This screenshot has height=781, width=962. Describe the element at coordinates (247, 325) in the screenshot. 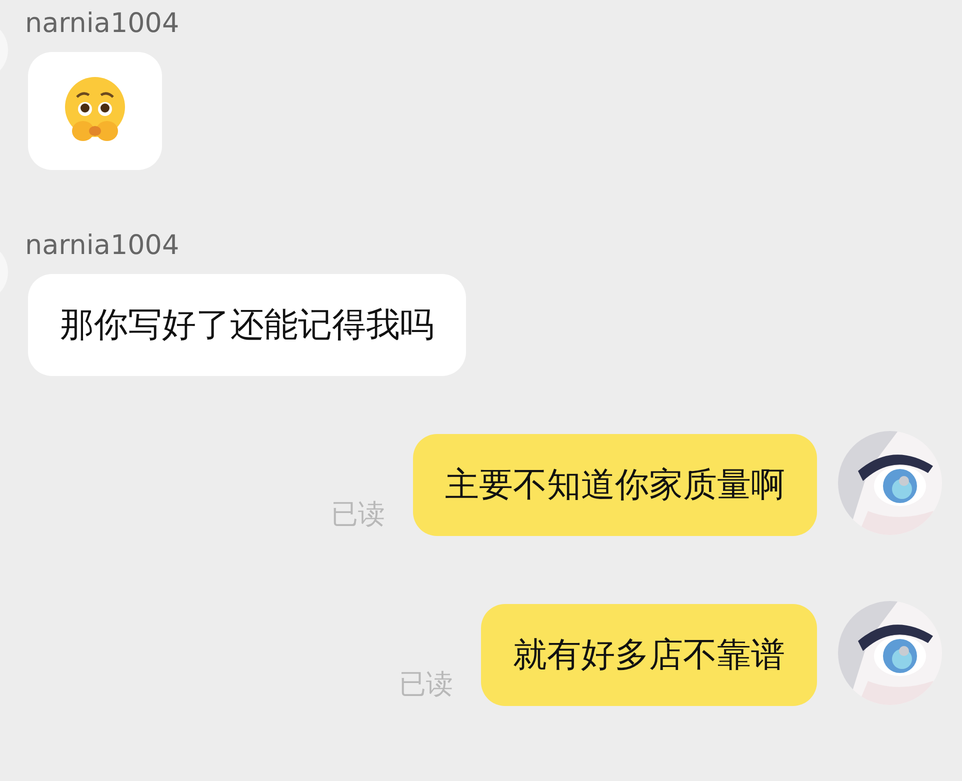

I see `message-bubble: 那你写好了还能记得我吗` at that location.